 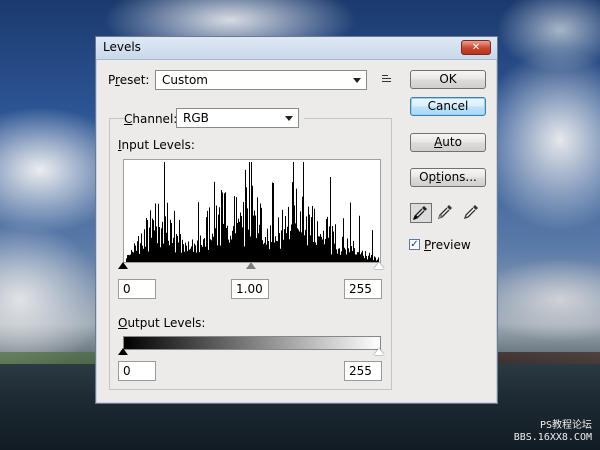 I want to click on output-white-slider, so click(x=379, y=351).